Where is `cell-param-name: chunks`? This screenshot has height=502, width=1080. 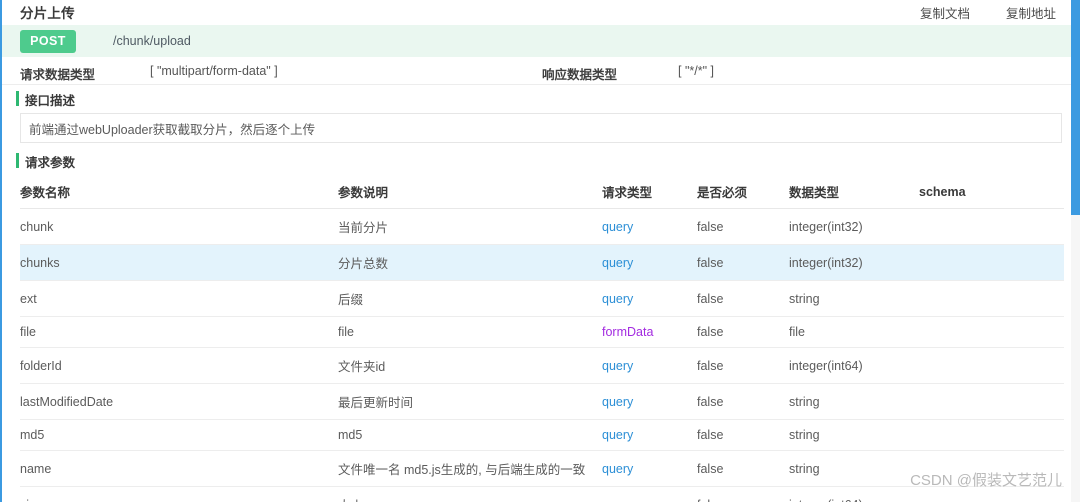
cell-param-name: chunks is located at coordinates (179, 262).